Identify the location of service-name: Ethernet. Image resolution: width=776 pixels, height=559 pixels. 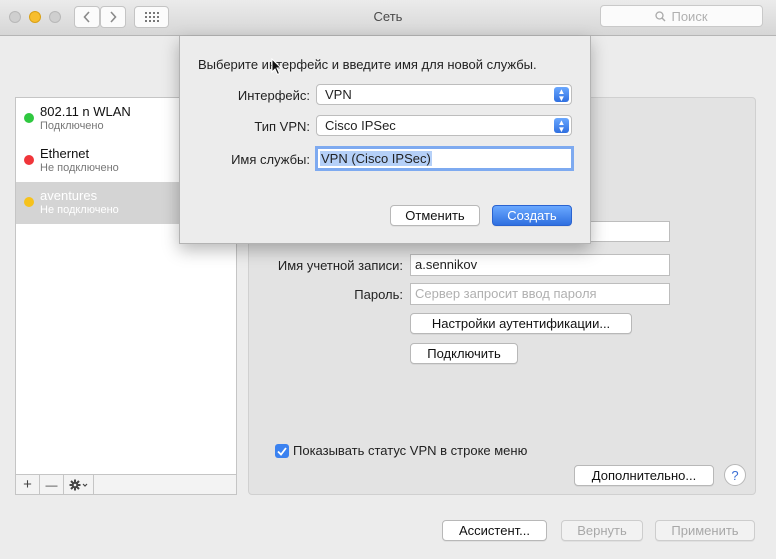
(65, 153).